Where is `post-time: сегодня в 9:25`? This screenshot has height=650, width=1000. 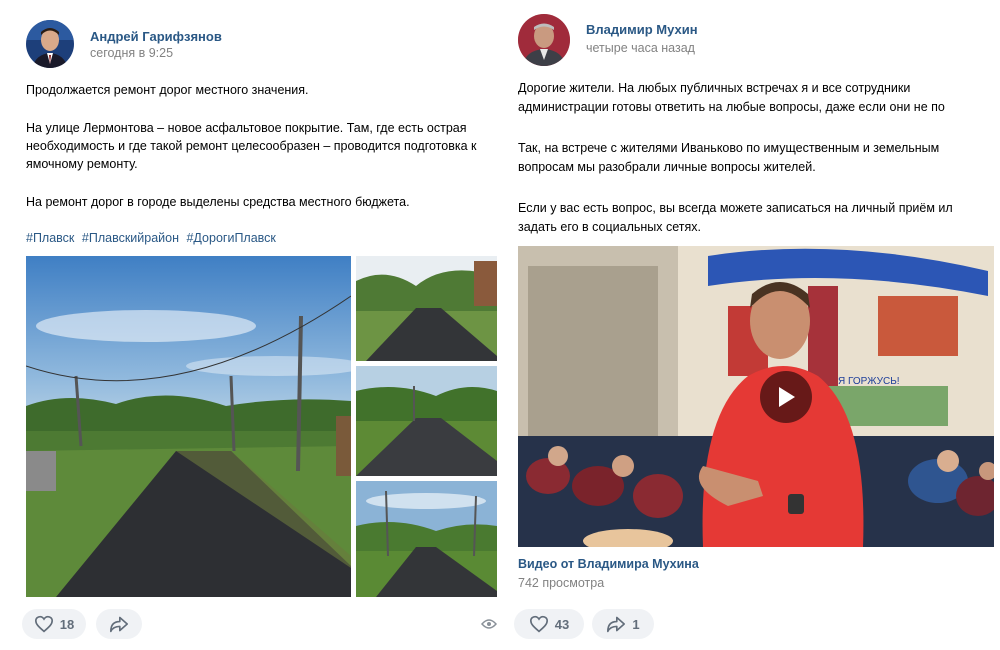
post-time: сегодня в 9:25 is located at coordinates (131, 53).